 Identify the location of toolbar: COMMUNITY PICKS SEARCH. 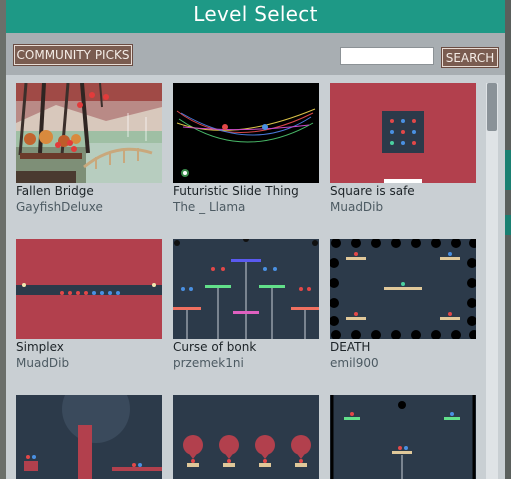
(255, 54).